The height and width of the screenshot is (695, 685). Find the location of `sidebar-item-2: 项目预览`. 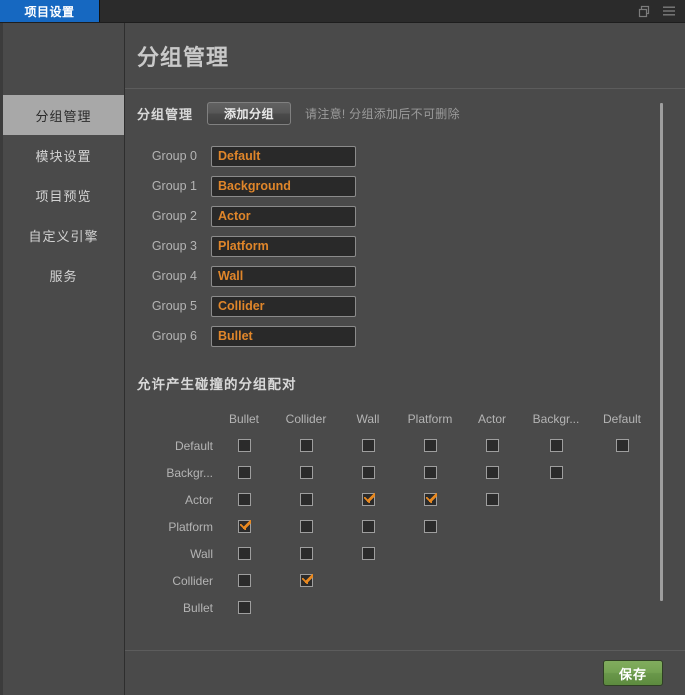

sidebar-item-2: 项目预览 is located at coordinates (63, 195).